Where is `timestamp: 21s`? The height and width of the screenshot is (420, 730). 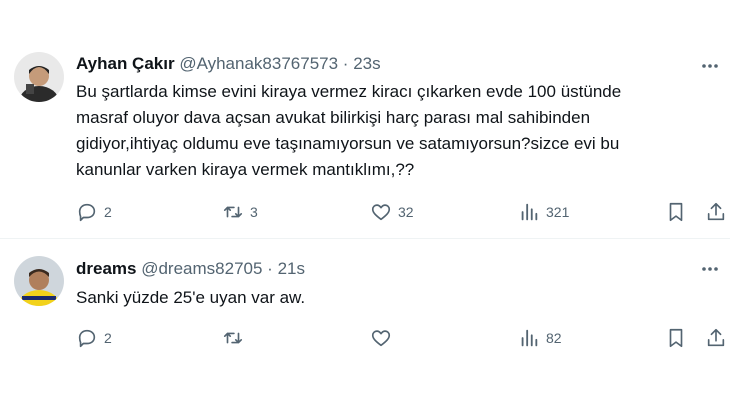
timestamp: 21s is located at coordinates (291, 268).